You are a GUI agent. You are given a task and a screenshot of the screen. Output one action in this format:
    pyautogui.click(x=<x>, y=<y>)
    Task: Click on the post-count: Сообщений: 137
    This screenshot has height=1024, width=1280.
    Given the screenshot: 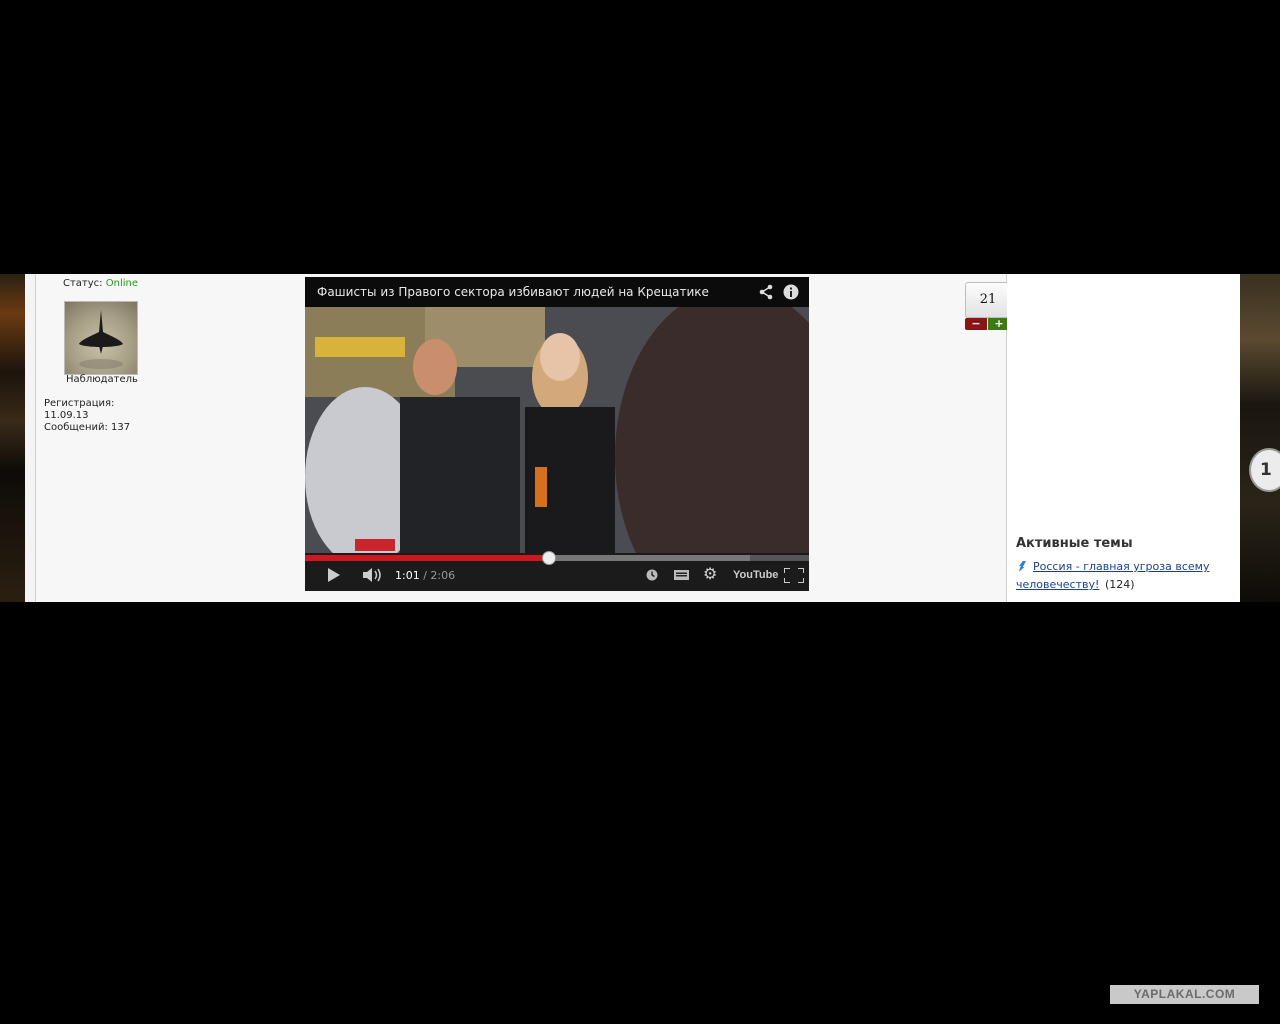 What is the action you would take?
    pyautogui.click(x=87, y=427)
    